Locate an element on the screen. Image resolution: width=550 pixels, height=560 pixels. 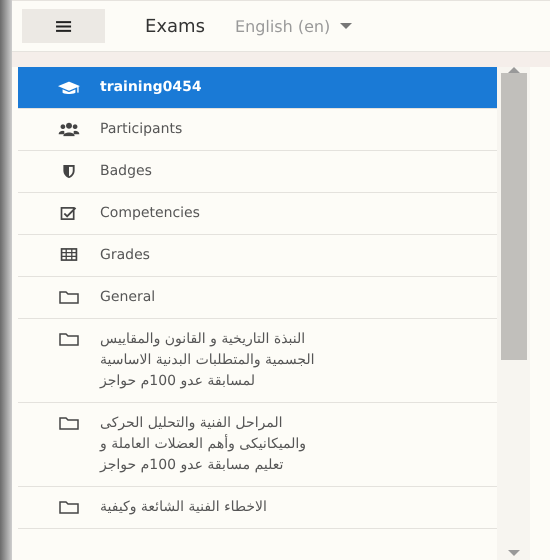
nav-item: Participants is located at coordinates (257, 130).